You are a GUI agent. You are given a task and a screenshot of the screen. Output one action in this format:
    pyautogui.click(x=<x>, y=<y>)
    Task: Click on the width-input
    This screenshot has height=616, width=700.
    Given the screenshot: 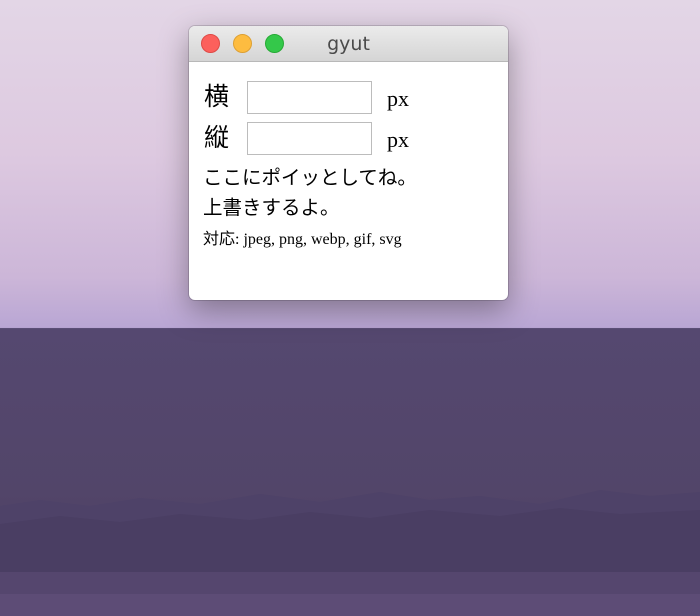 What is the action you would take?
    pyautogui.click(x=309, y=97)
    